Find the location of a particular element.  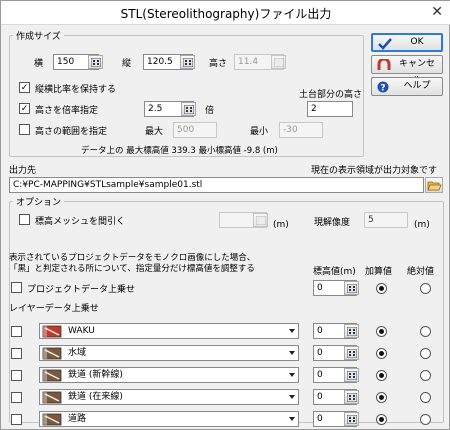

window-title: STL(Stereolithography)ファイル出力 is located at coordinates (226, 14).